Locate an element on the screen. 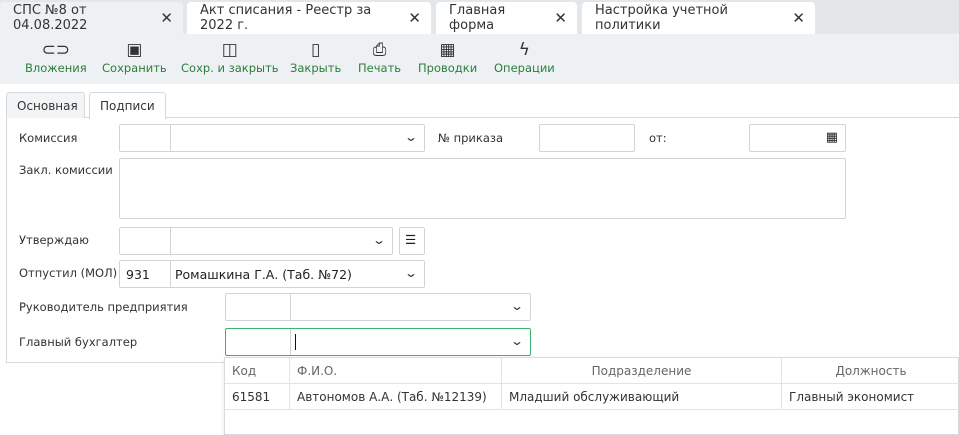 This screenshot has height=435, width=959. tab-signatures: Подписи is located at coordinates (127, 105).